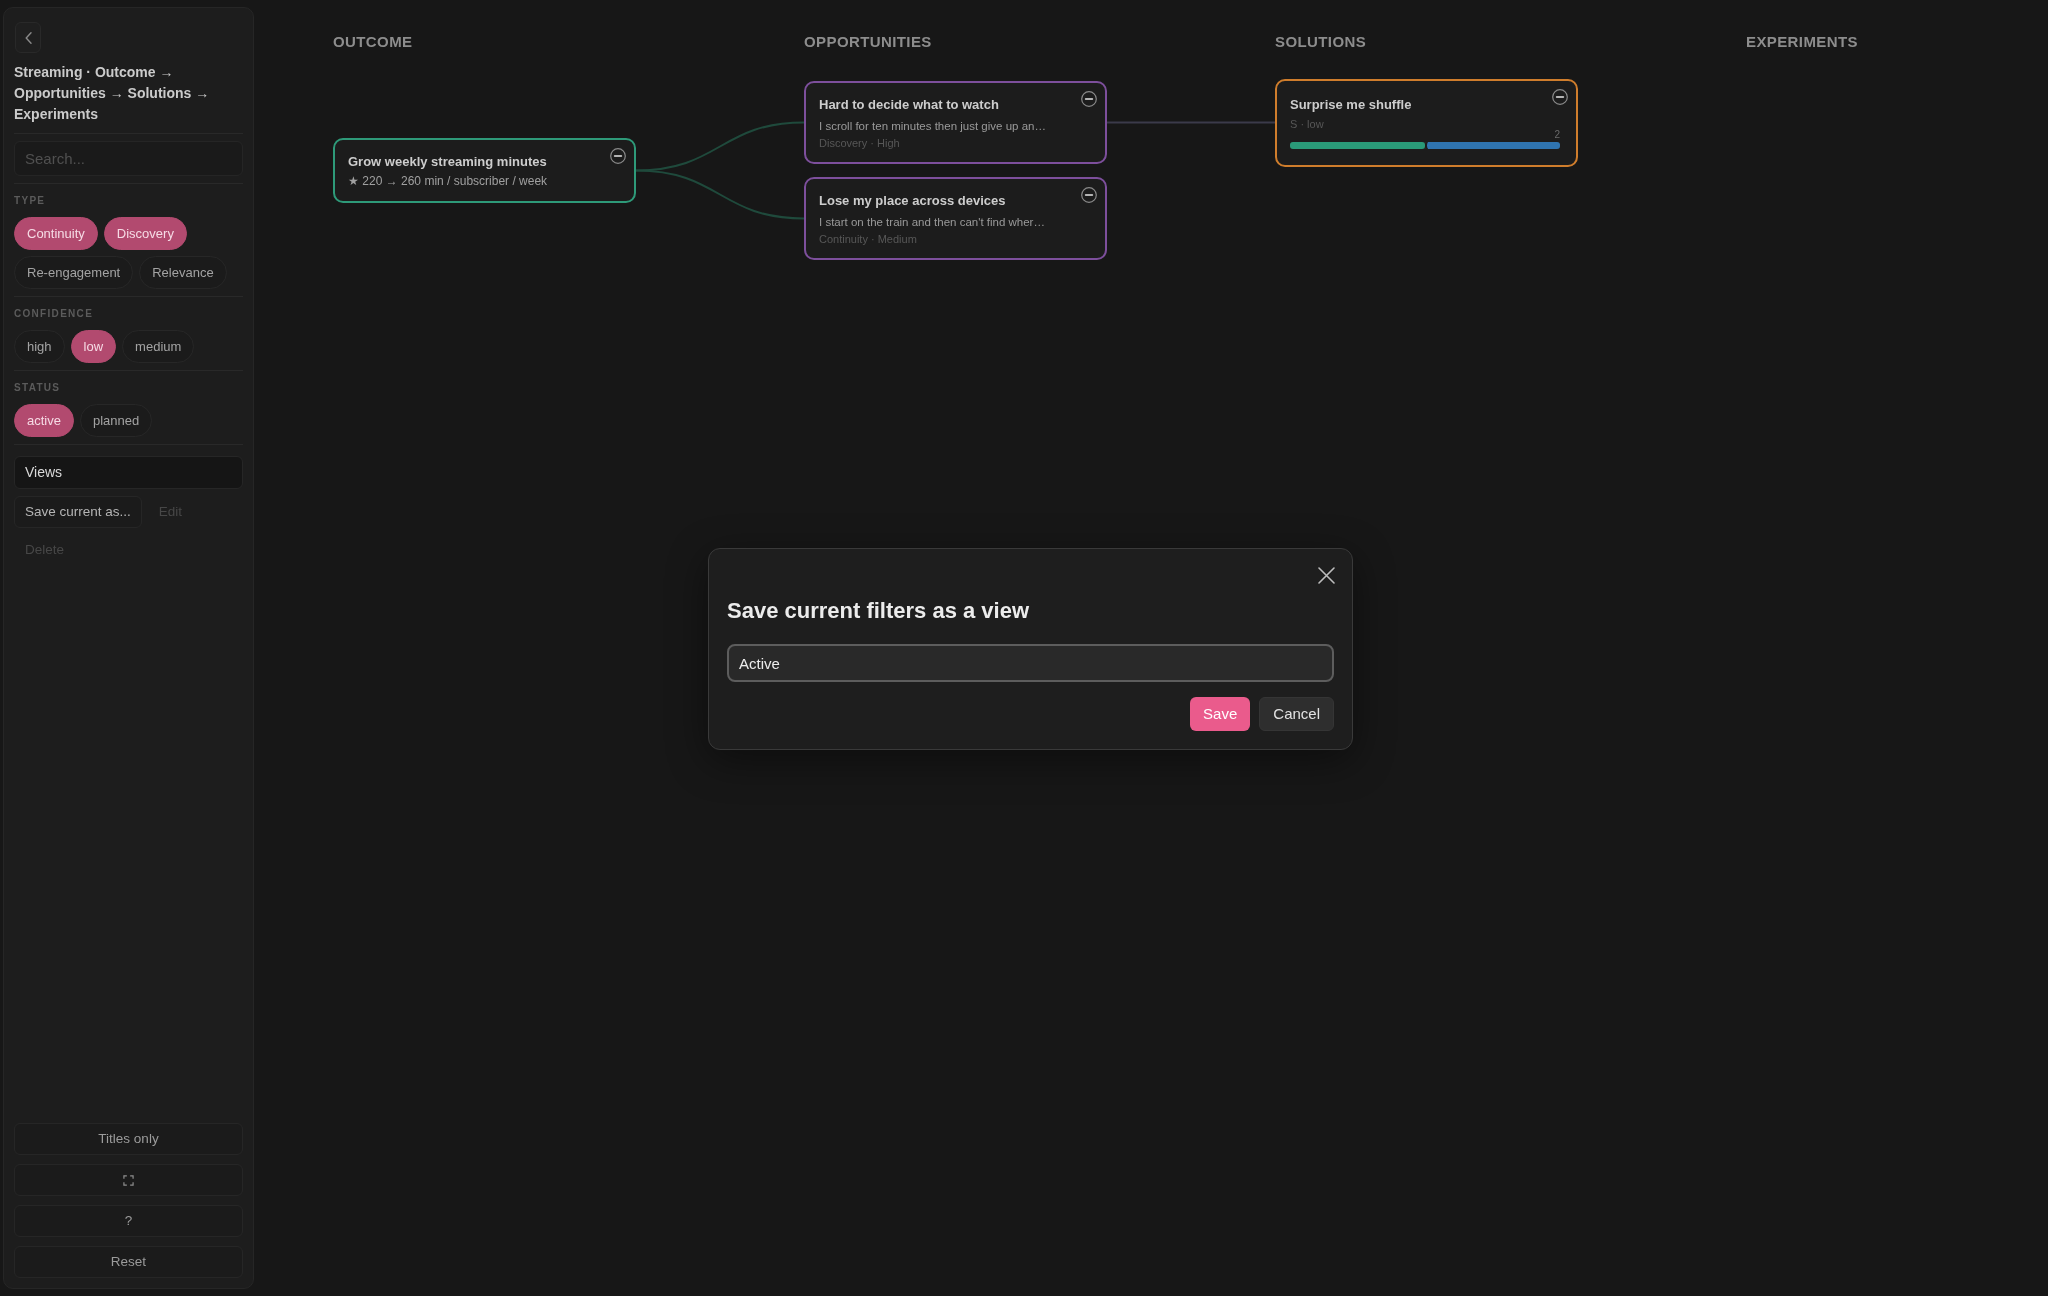 Image resolution: width=2048 pixels, height=1296 pixels. What do you see at coordinates (128, 1180) in the screenshot?
I see `corners-icon` at bounding box center [128, 1180].